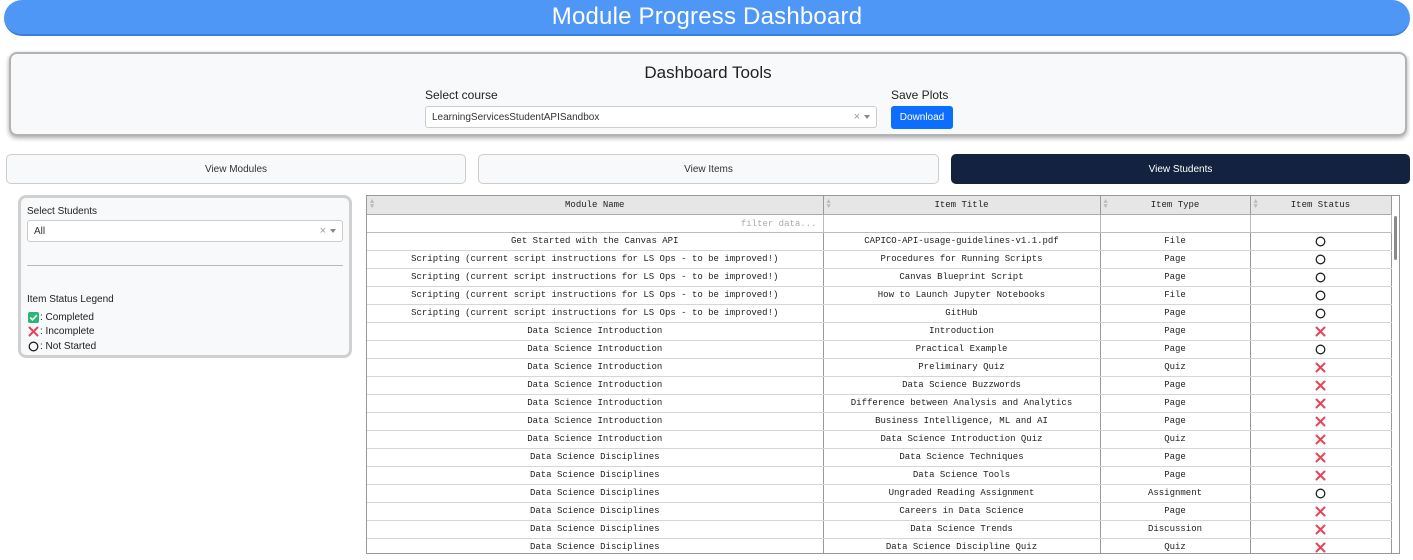 The width and height of the screenshot is (1413, 560). What do you see at coordinates (1395, 238) in the screenshot?
I see `scrollbar` at bounding box center [1395, 238].